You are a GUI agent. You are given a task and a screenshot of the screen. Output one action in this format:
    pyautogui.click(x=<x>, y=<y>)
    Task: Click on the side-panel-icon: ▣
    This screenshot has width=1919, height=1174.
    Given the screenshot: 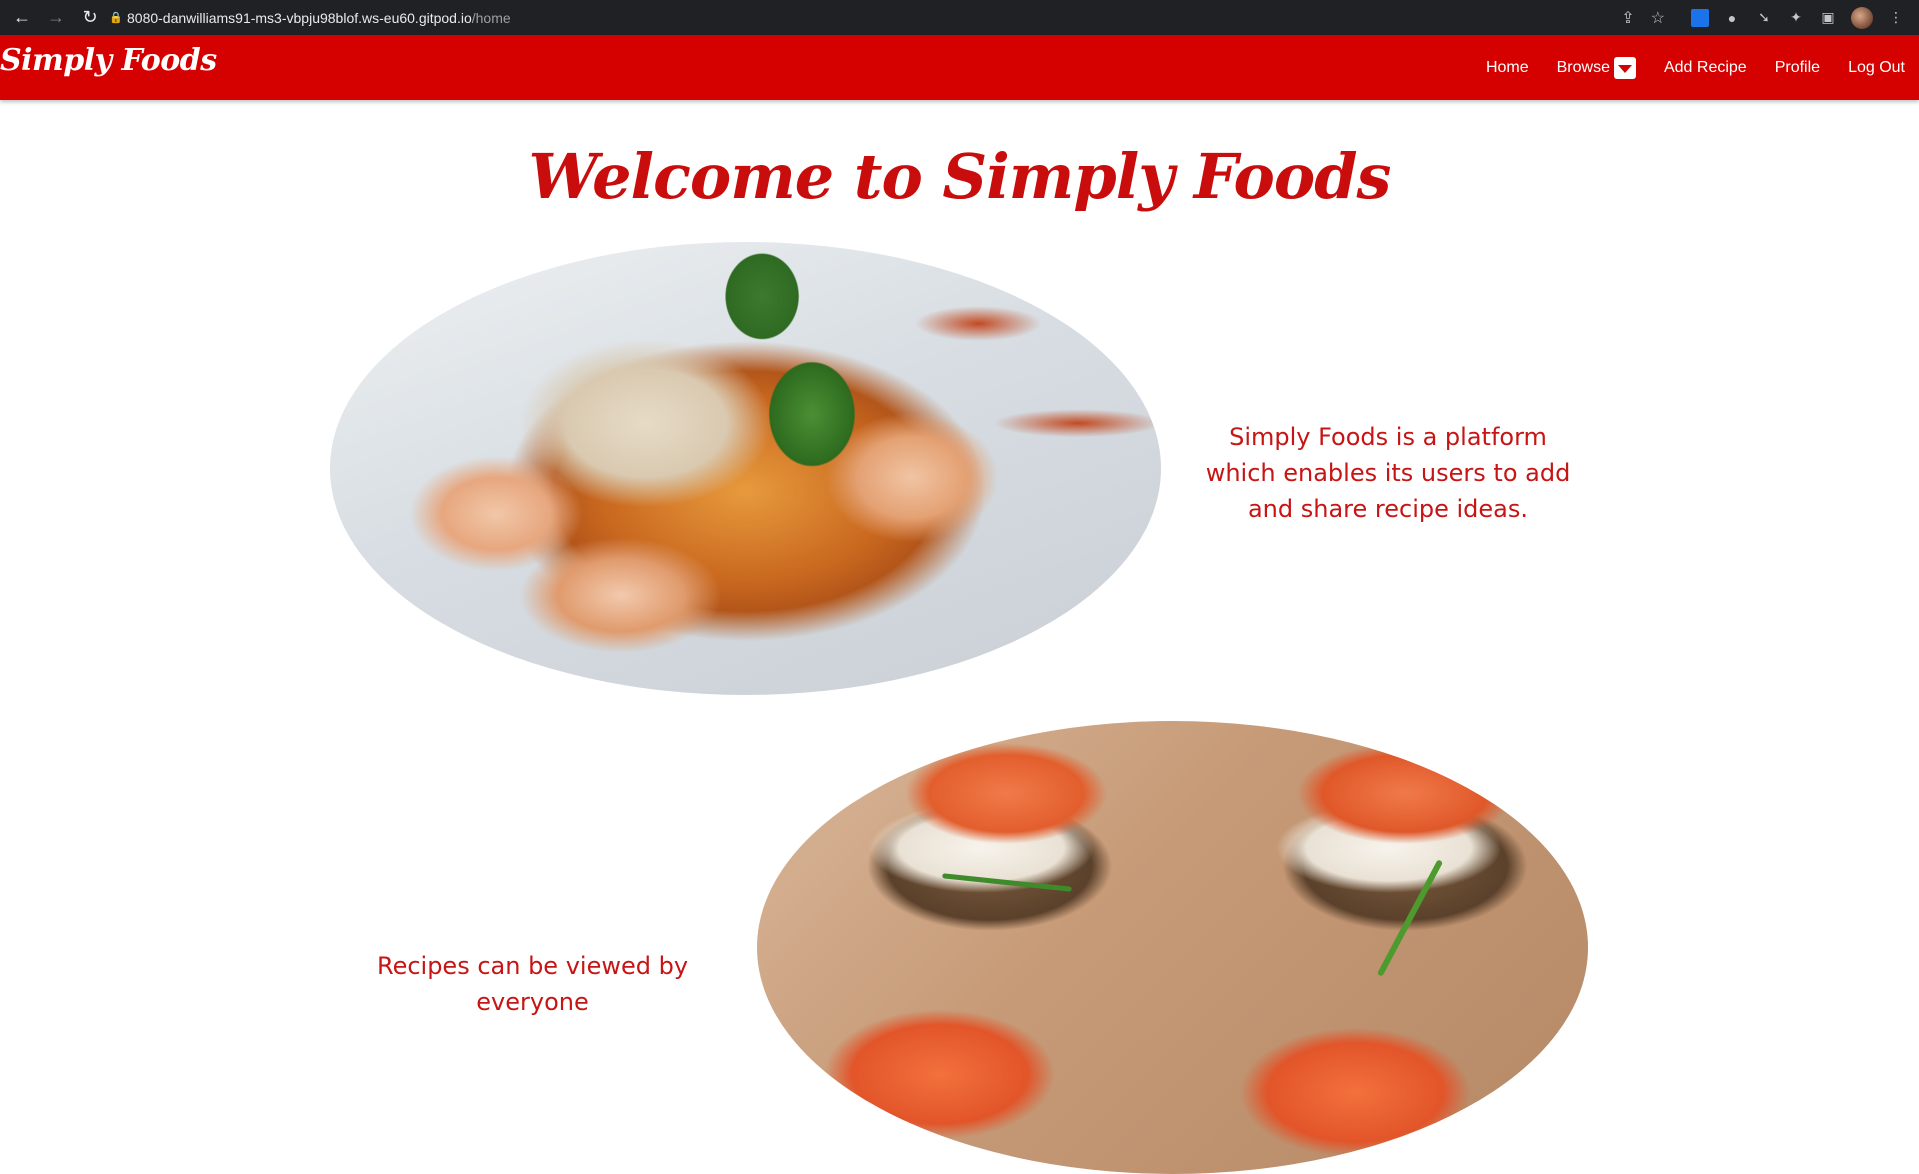 What is the action you would take?
    pyautogui.click(x=1828, y=18)
    